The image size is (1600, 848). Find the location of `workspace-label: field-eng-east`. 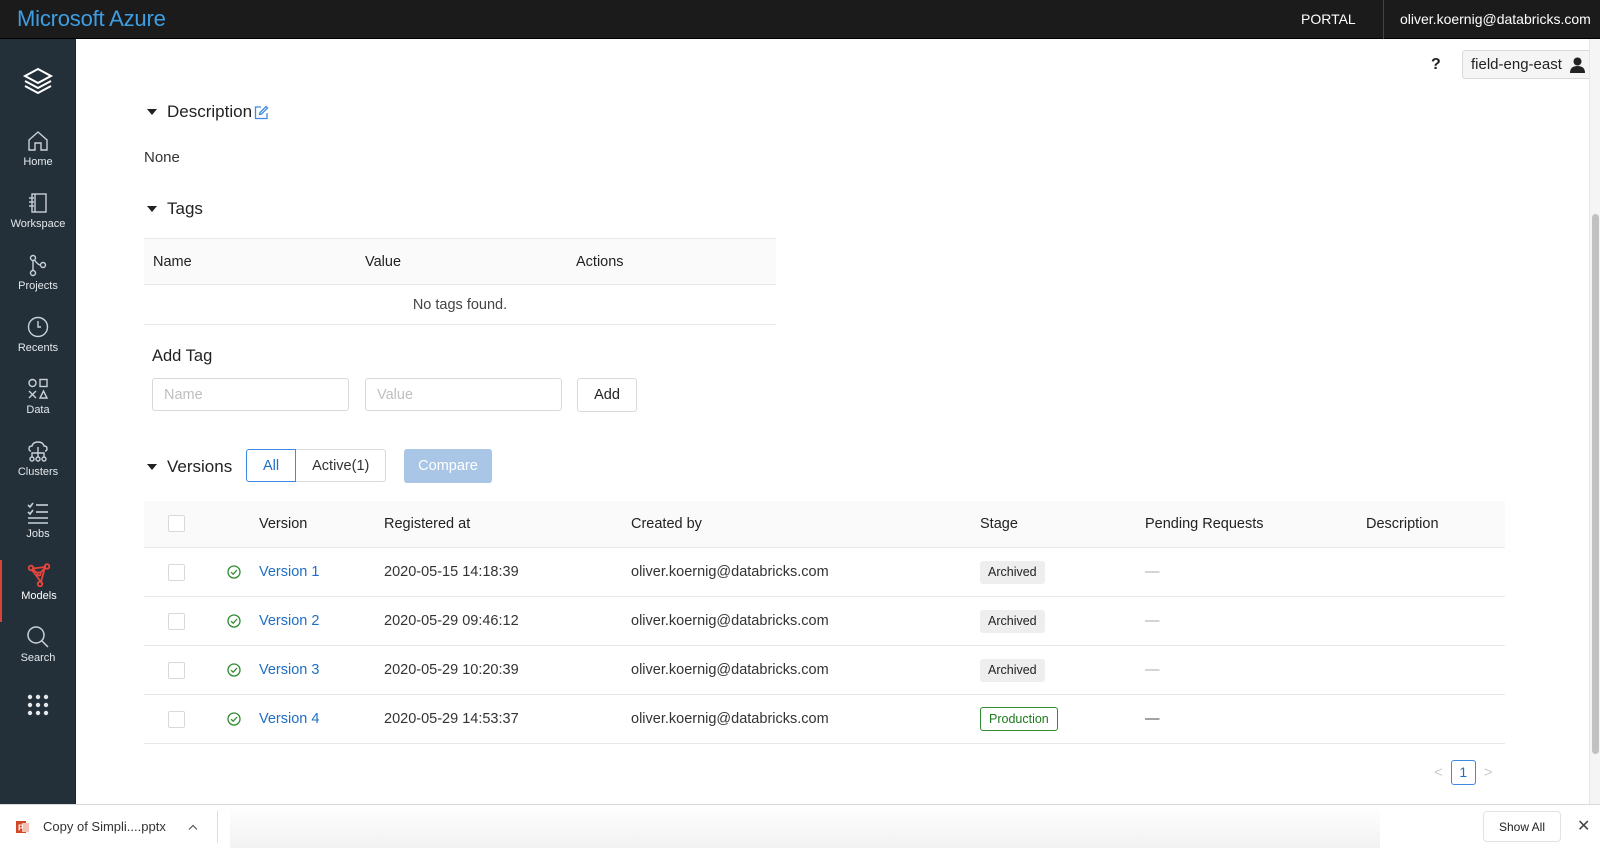

workspace-label: field-eng-east is located at coordinates (1516, 64).